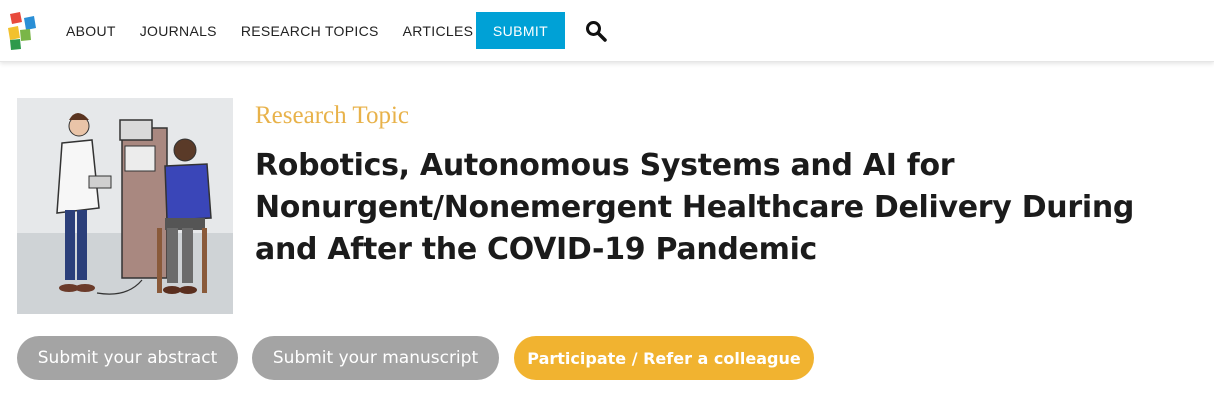  What do you see at coordinates (596, 31) in the screenshot?
I see `search-icon` at bounding box center [596, 31].